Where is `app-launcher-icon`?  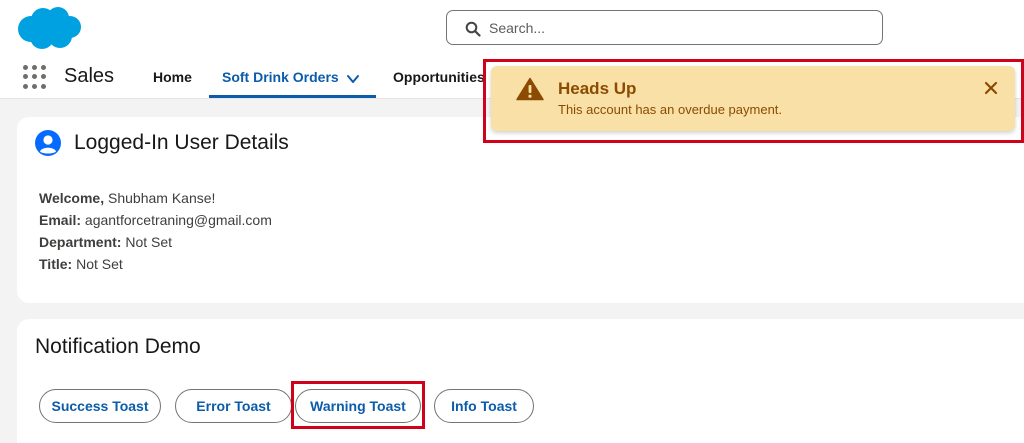
app-launcher-icon is located at coordinates (35, 77).